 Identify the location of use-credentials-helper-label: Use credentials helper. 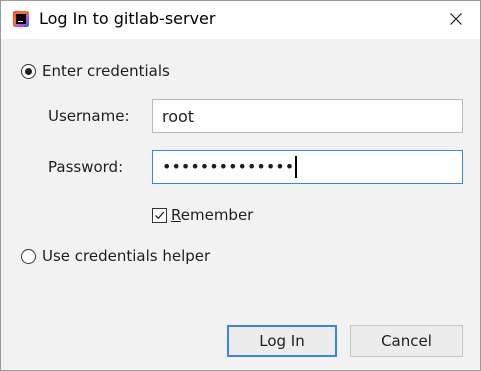
(126, 256).